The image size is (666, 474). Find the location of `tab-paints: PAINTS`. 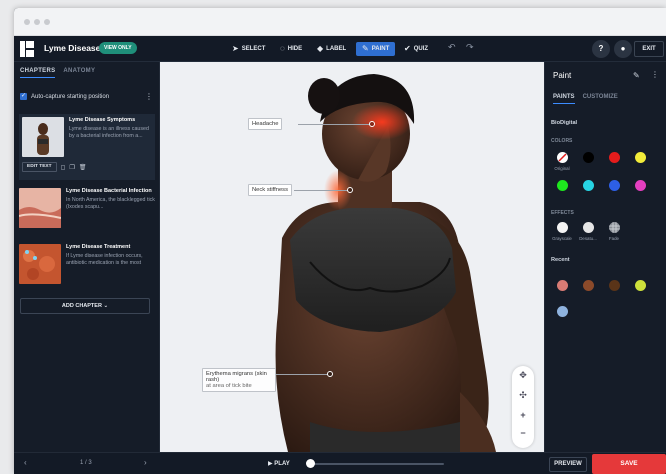

tab-paints: PAINTS is located at coordinates (564, 99).